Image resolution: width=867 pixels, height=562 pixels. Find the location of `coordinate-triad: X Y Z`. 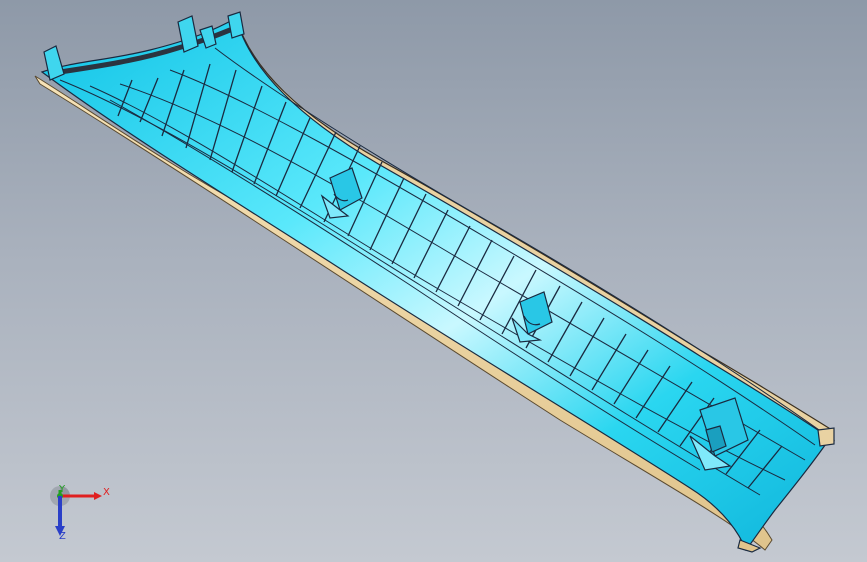

coordinate-triad: X Y Z is located at coordinates (80, 515).